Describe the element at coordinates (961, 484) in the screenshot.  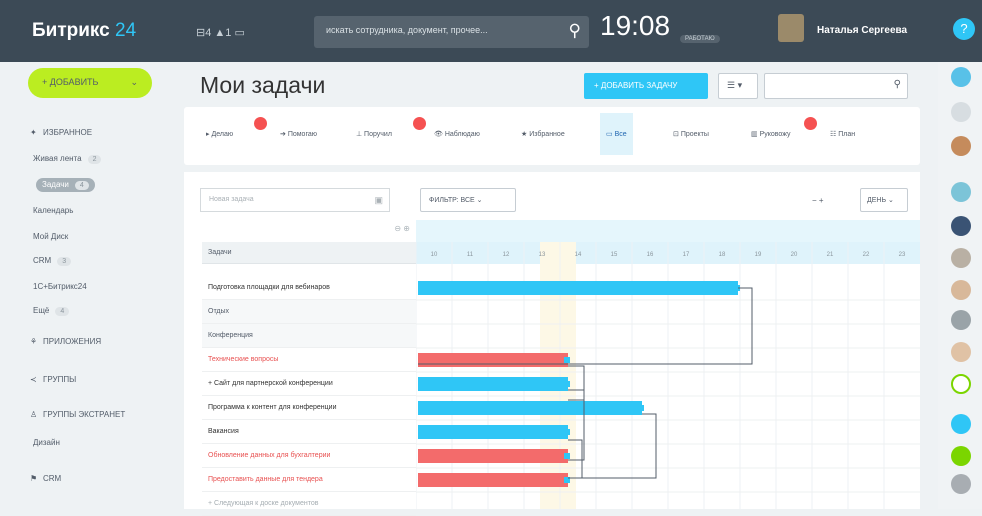
I see `settings-icon` at that location.